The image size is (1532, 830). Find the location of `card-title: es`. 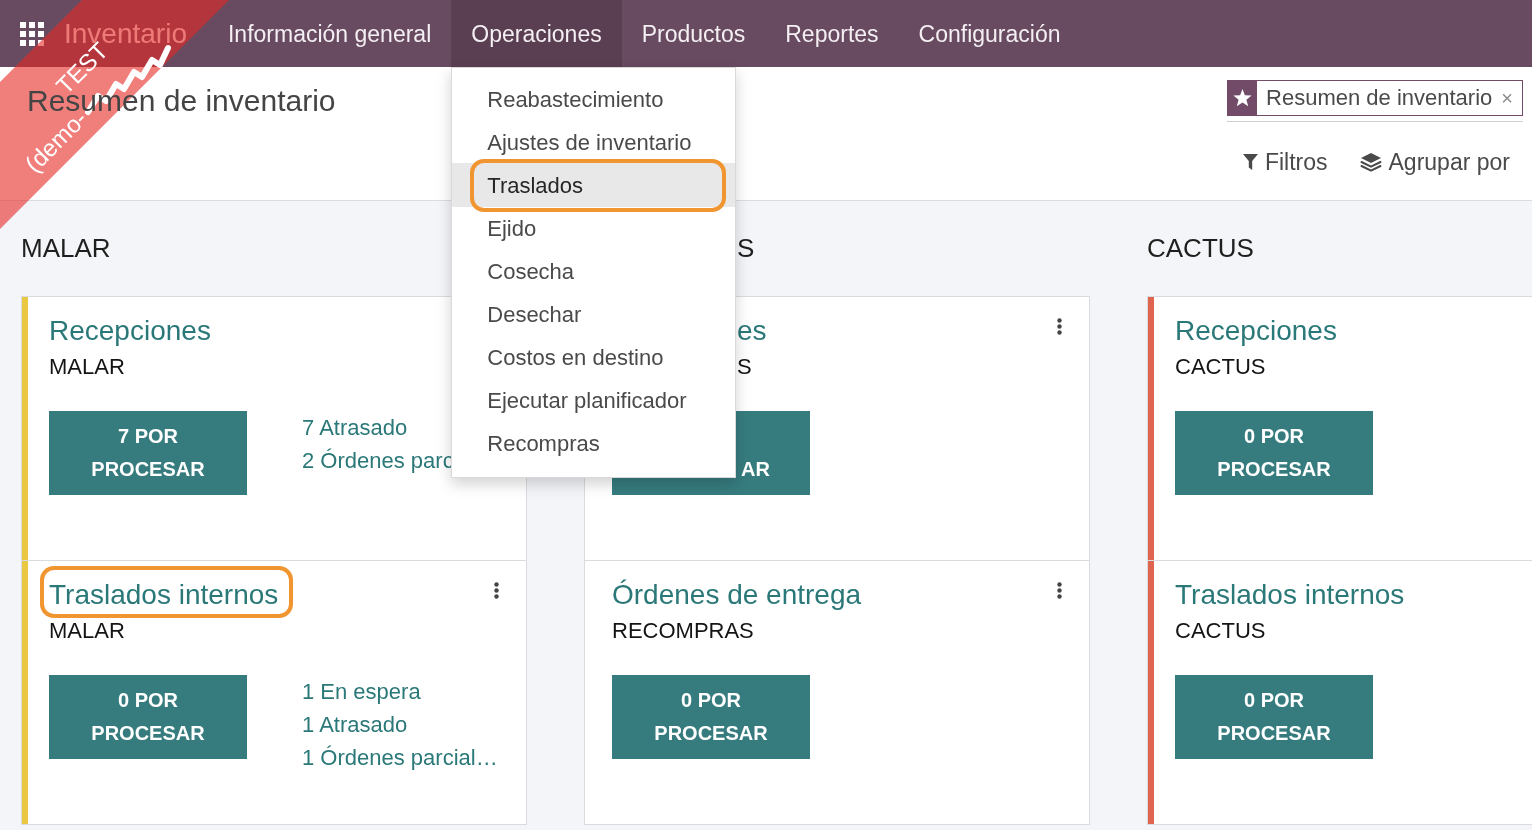

card-title: es is located at coordinates (752, 331).